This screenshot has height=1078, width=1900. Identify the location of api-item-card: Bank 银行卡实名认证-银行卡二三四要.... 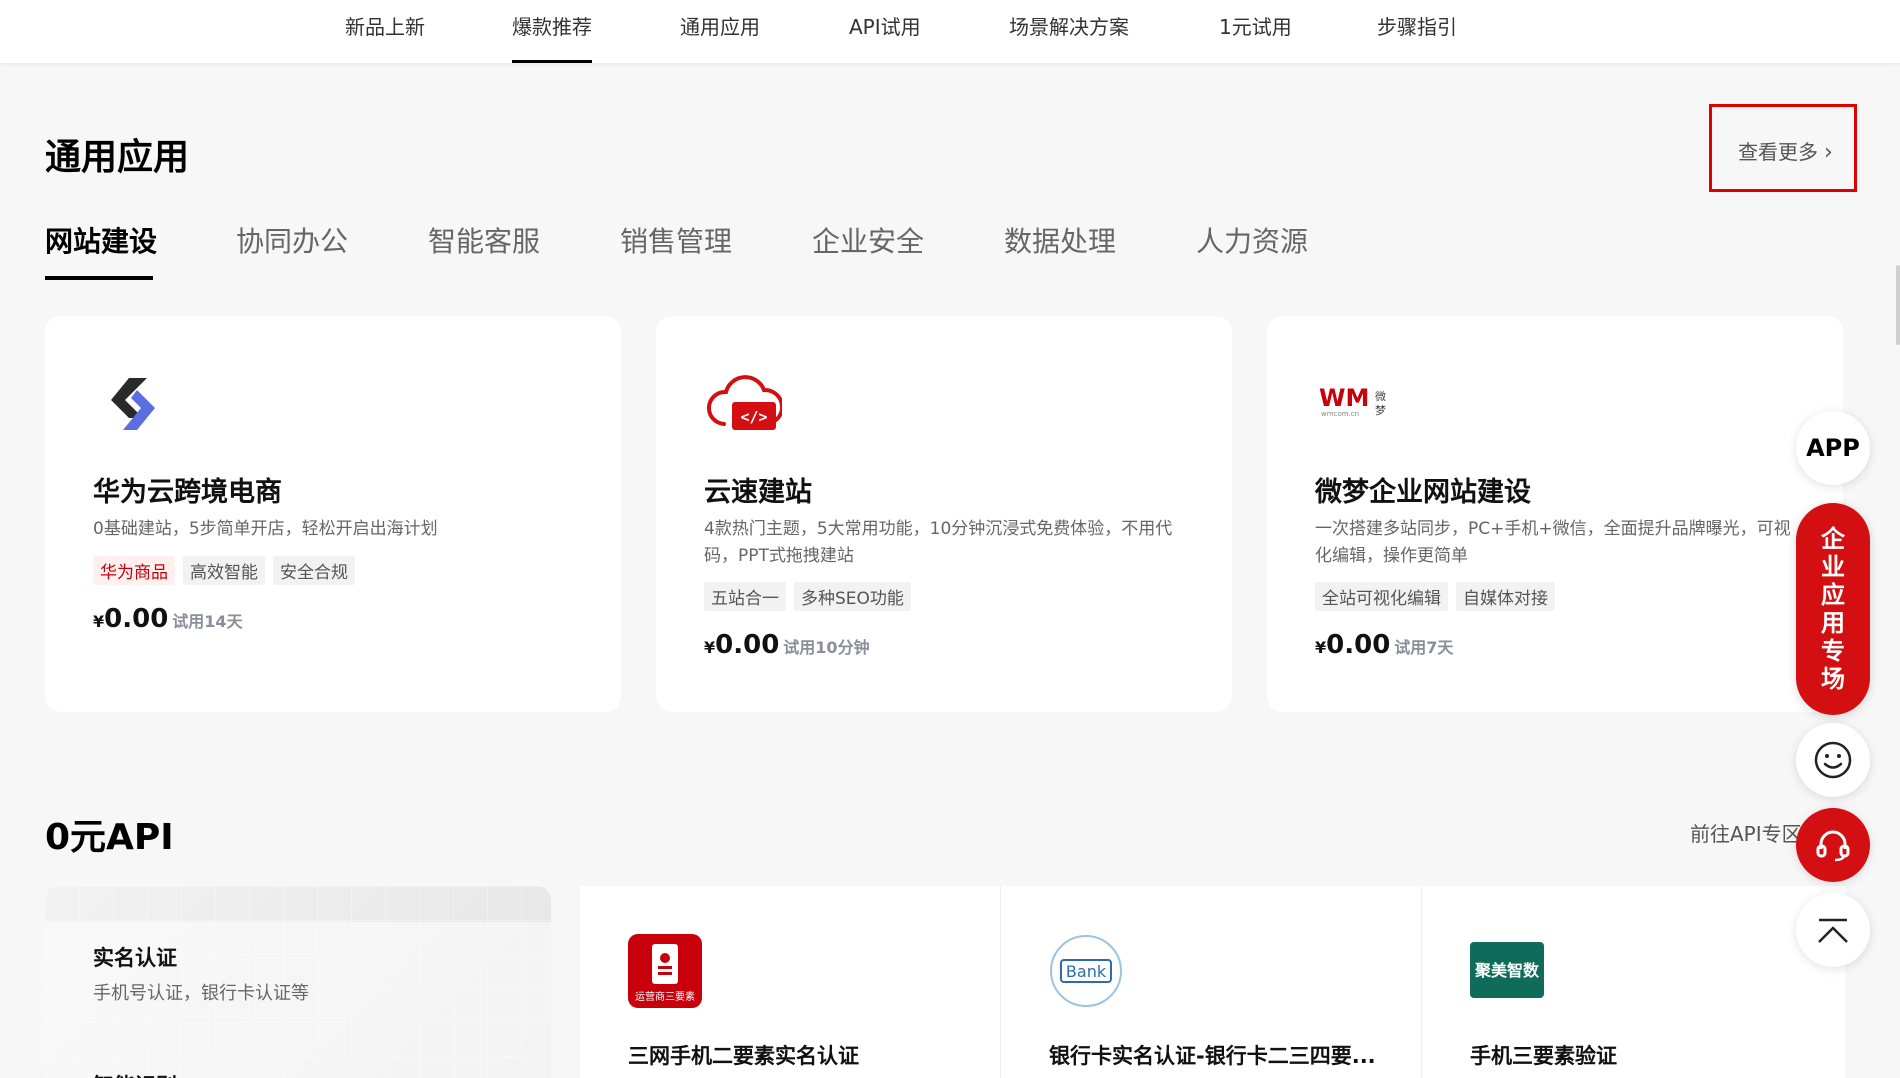
(1211, 982).